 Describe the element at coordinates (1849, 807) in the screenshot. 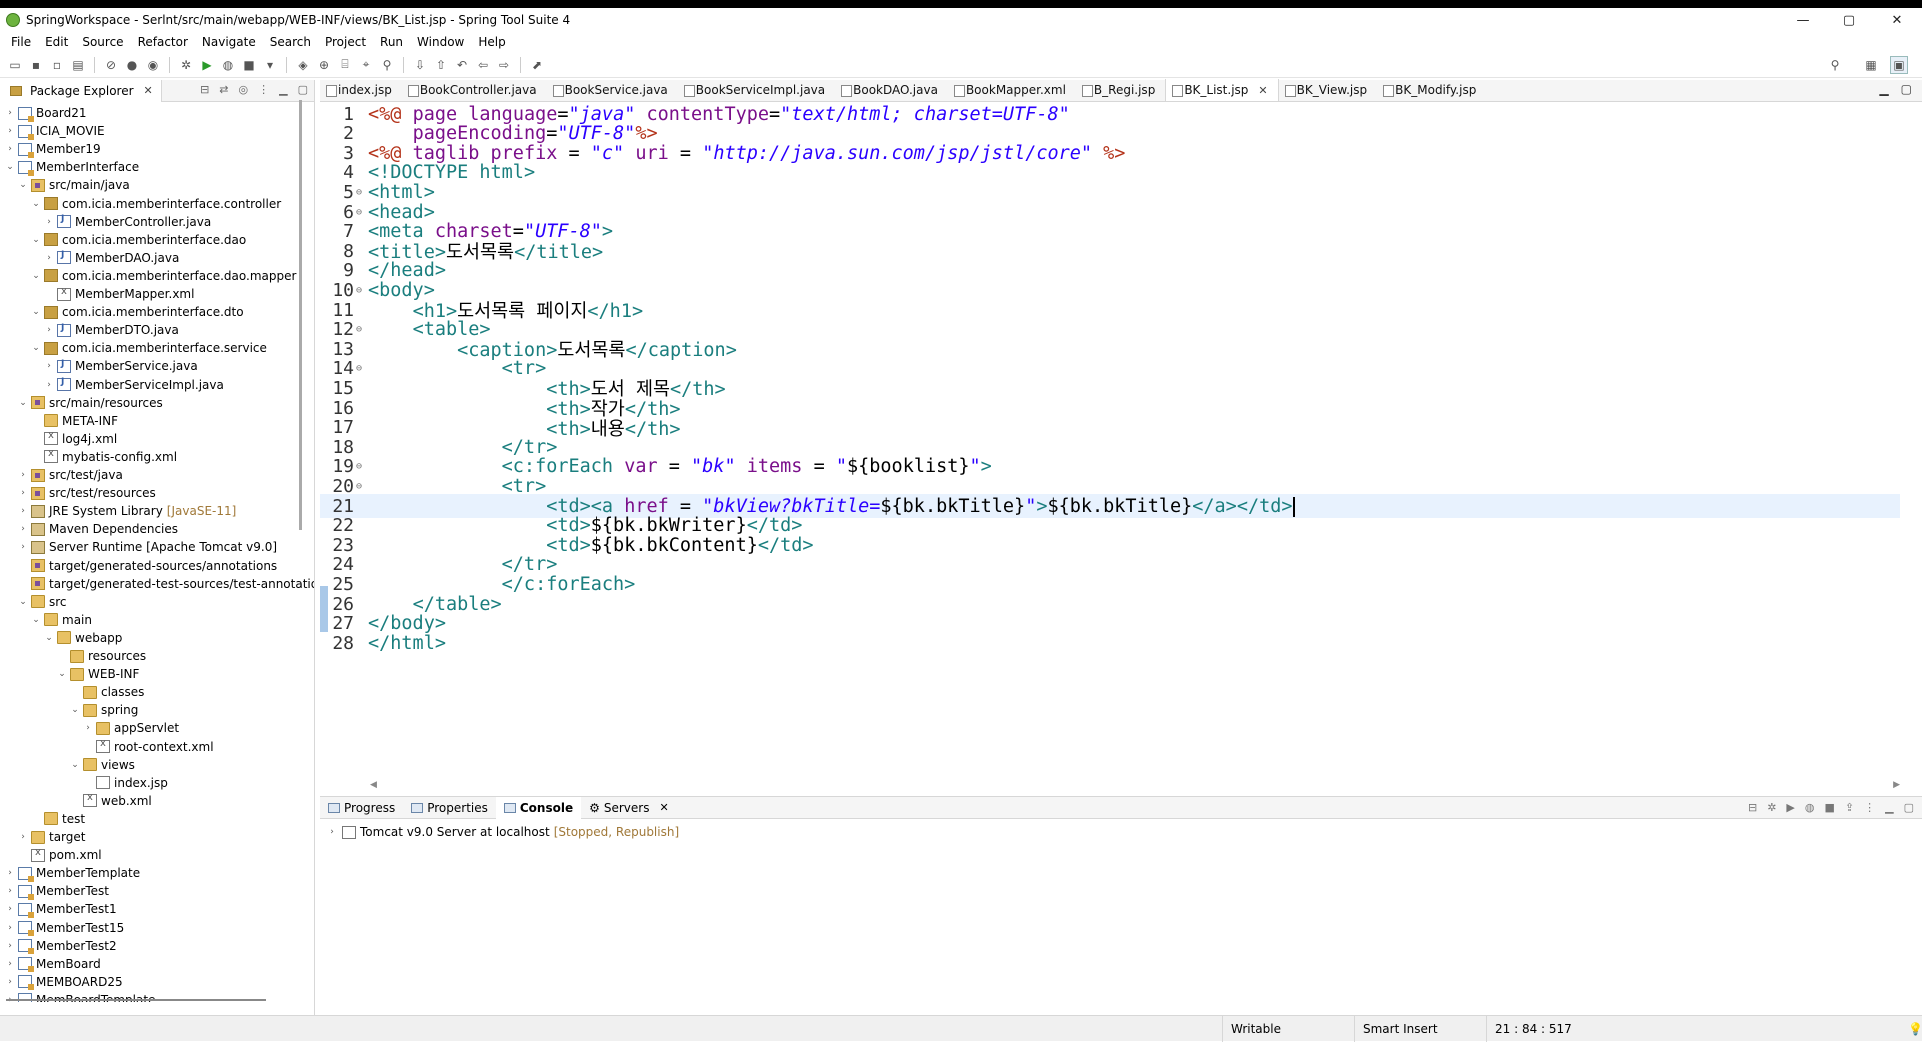

I see `publish-icon: ⇪` at that location.